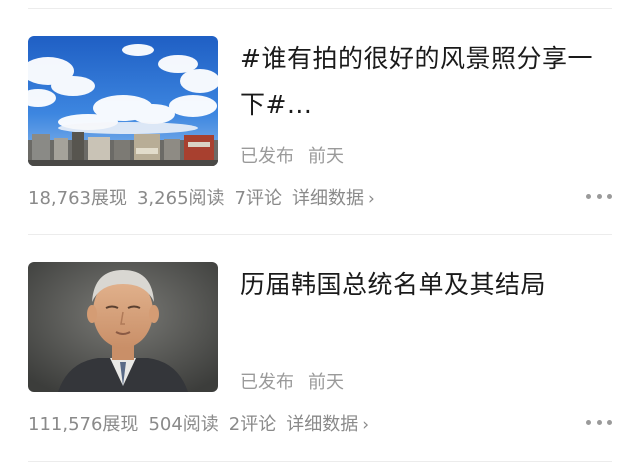 This screenshot has width=640, height=467. I want to click on article-stats: 18,763展现 3,265阅读 7评论 详细数据 ›, so click(308, 197).